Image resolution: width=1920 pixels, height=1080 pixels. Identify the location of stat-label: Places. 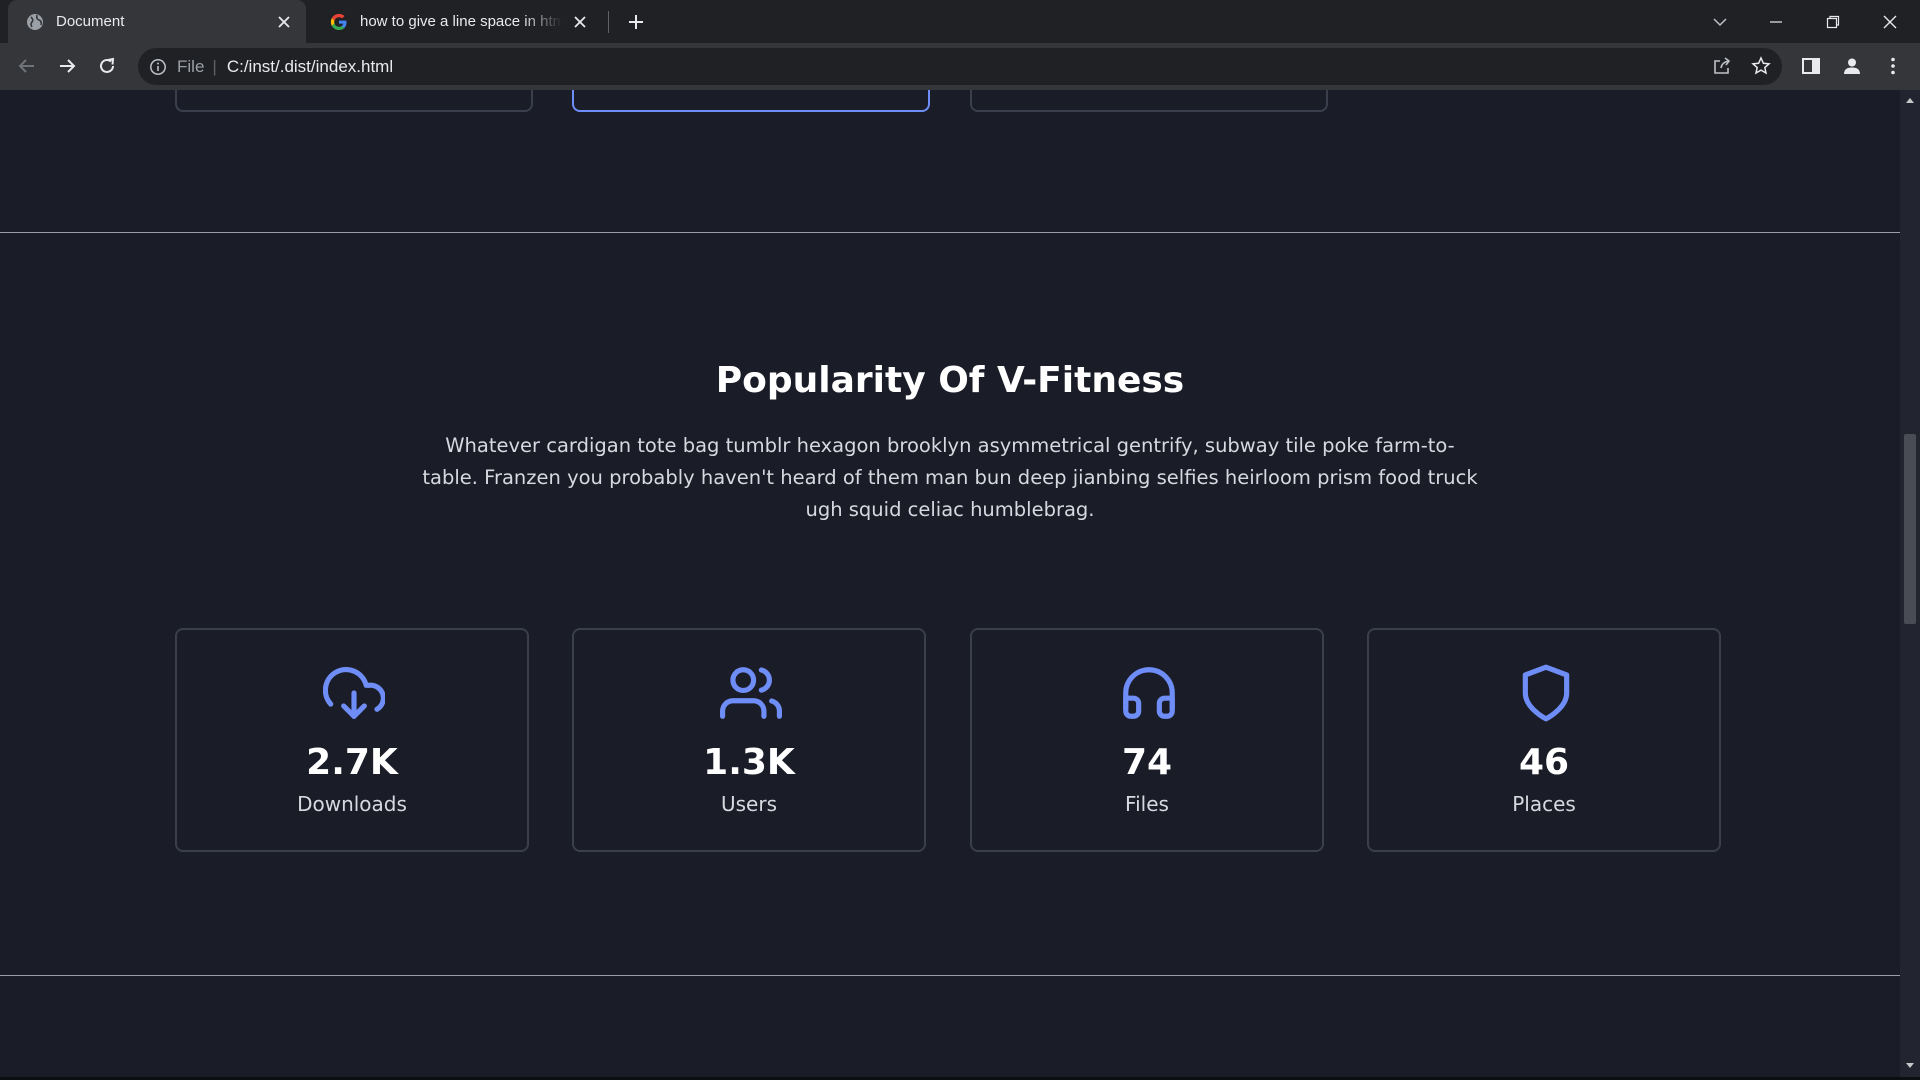
(1544, 804).